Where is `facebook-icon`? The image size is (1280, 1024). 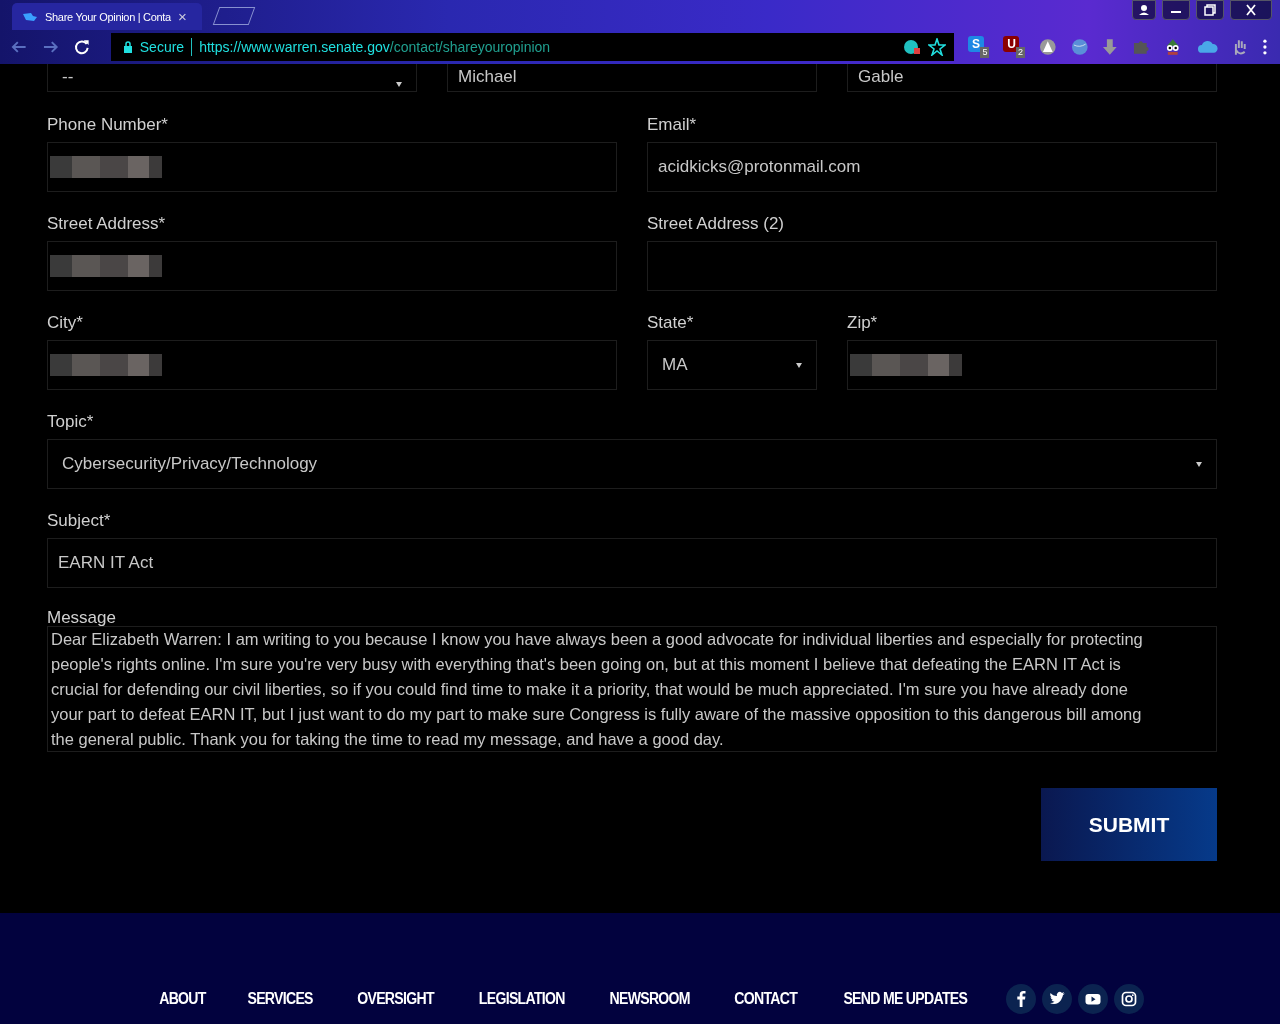 facebook-icon is located at coordinates (1020, 999).